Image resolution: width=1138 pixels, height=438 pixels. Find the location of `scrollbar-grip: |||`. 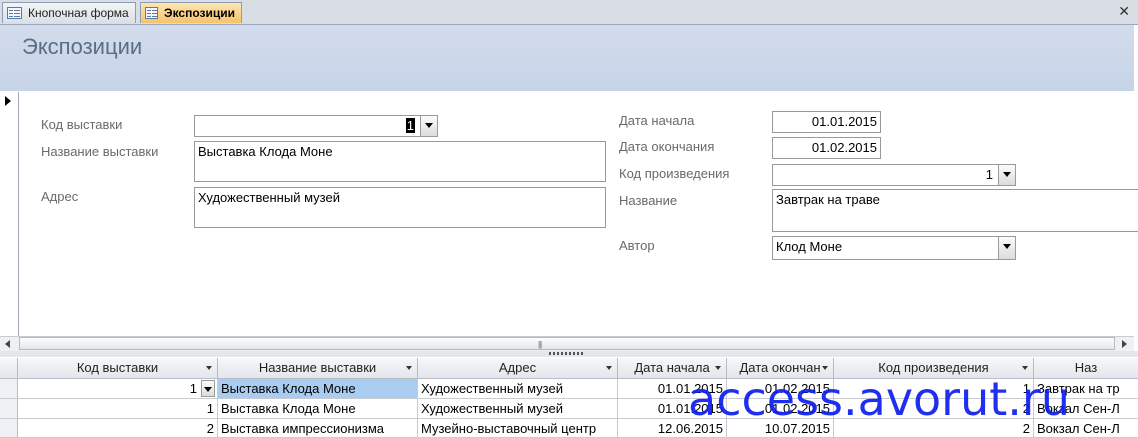

scrollbar-grip: ||| is located at coordinates (540, 344).